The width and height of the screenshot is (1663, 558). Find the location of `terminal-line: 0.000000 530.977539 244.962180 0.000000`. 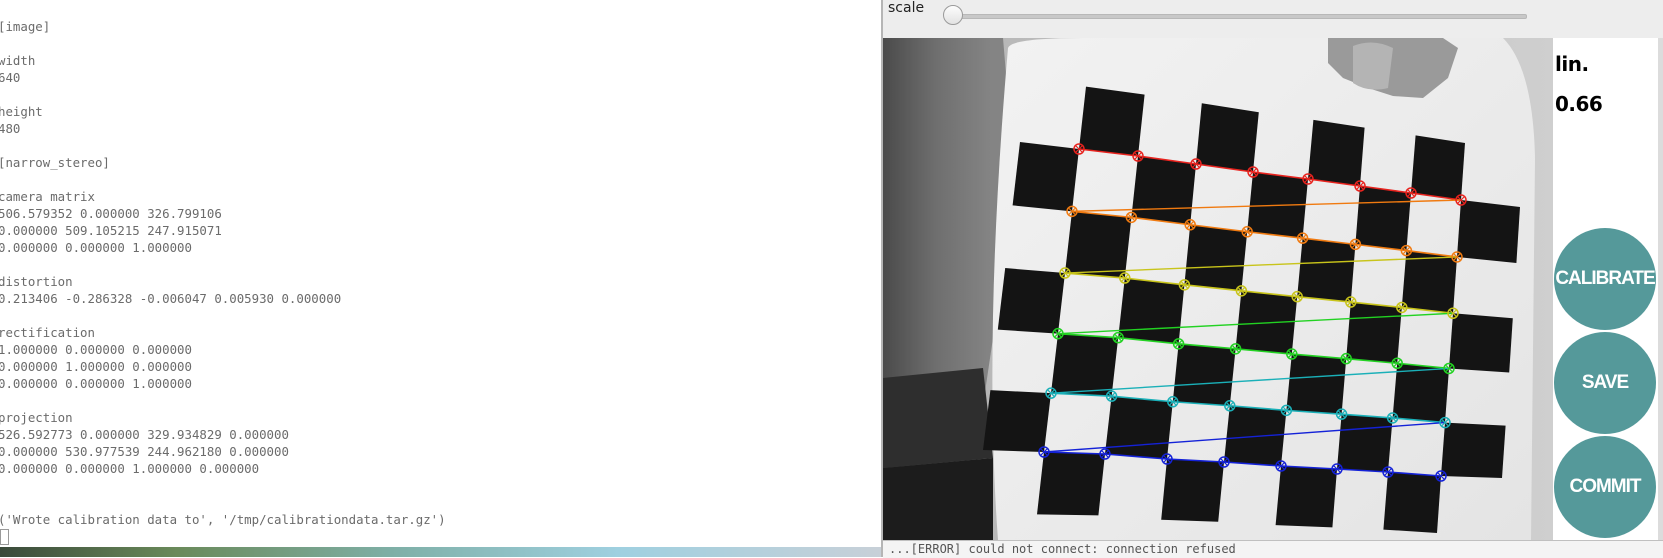

terminal-line: 0.000000 530.977539 244.962180 0.000000 is located at coordinates (144, 451).